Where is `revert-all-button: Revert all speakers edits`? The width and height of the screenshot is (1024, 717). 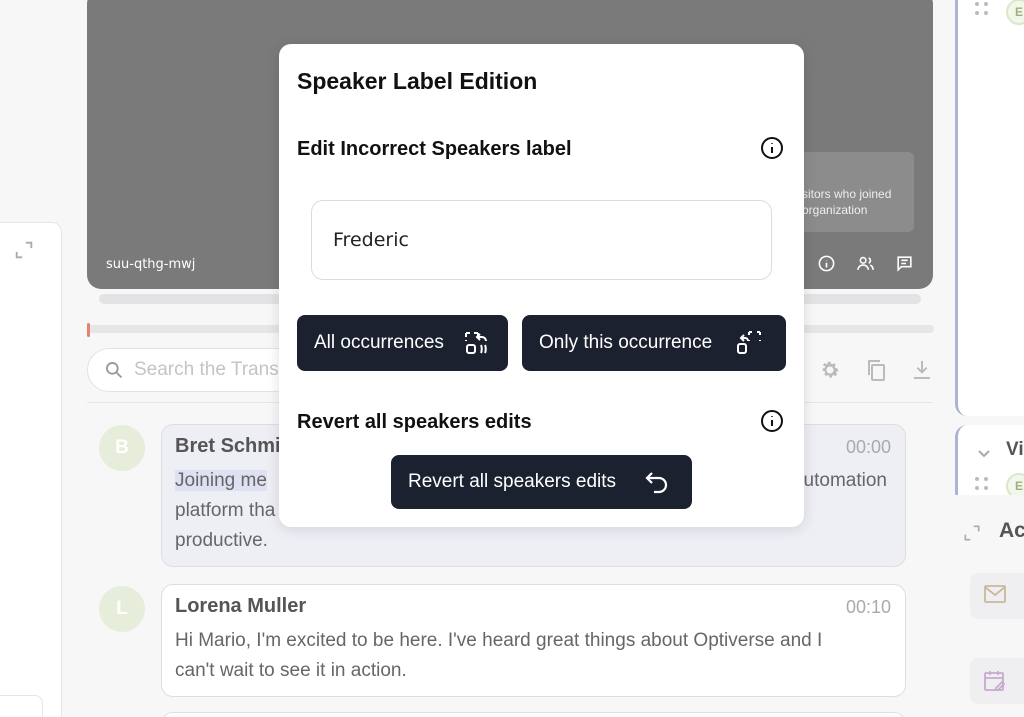
revert-all-button: Revert all speakers edits is located at coordinates (541, 482).